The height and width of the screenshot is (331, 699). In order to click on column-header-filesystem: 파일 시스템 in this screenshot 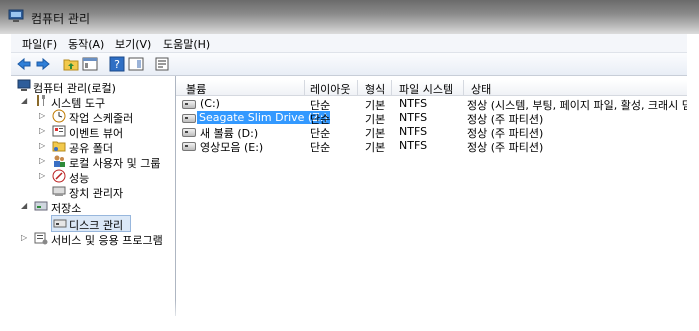, I will do `click(426, 89)`.